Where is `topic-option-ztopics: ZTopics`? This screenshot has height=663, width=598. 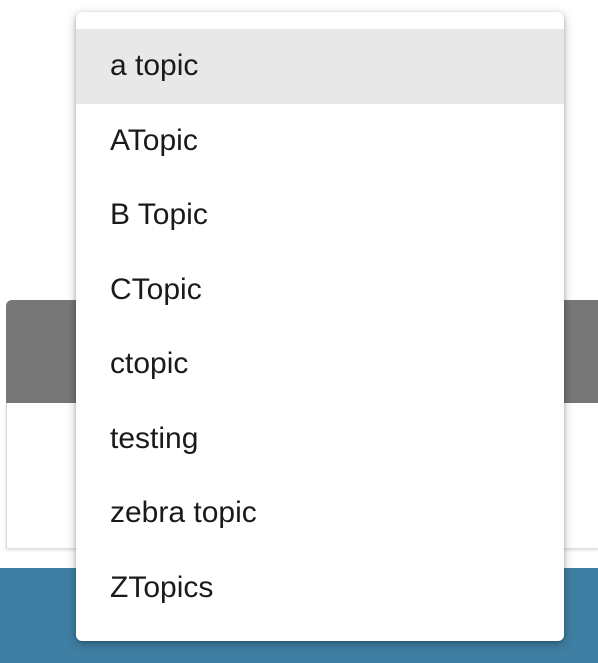 topic-option-ztopics: ZTopics is located at coordinates (320, 588).